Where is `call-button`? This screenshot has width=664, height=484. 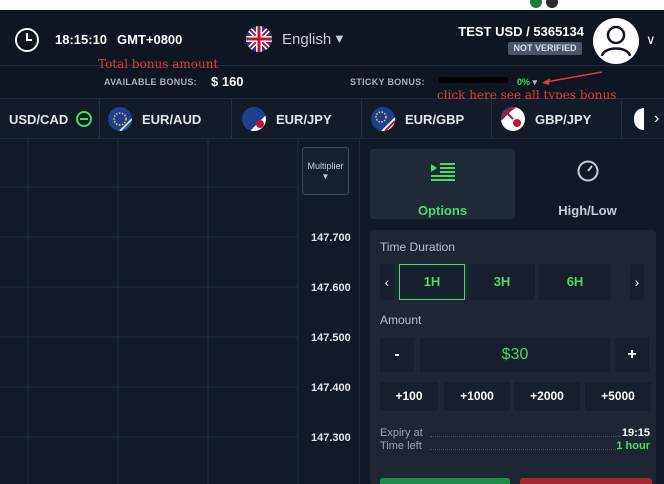
call-button is located at coordinates (445, 481).